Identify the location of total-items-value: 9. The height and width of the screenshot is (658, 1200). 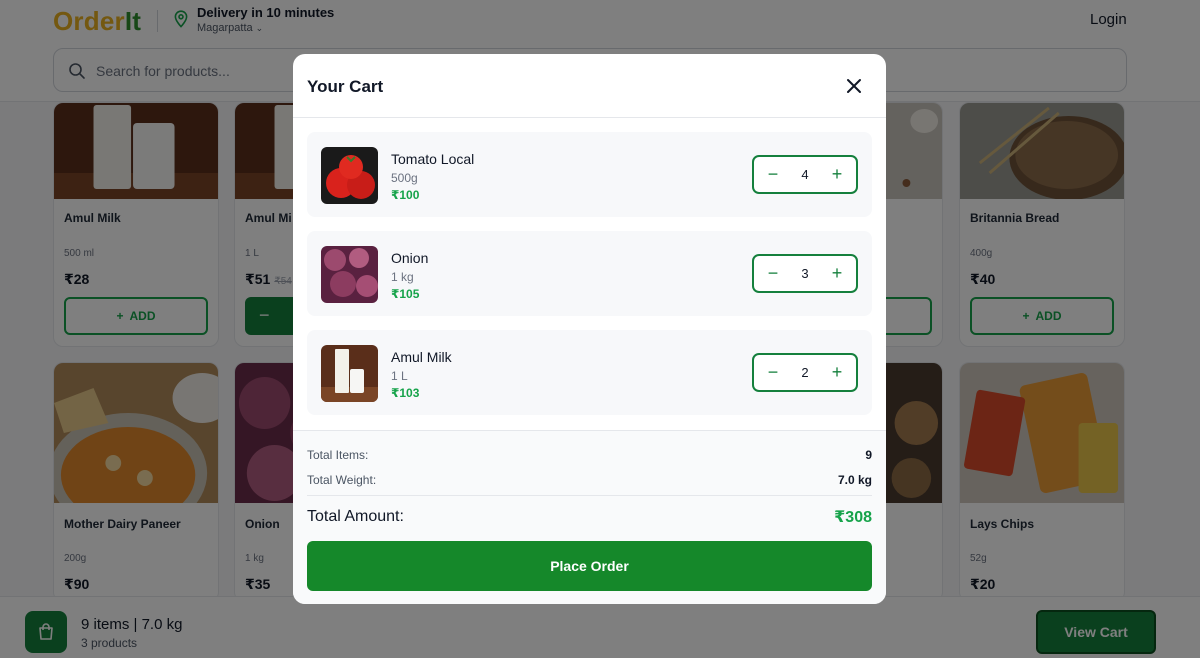
(868, 455).